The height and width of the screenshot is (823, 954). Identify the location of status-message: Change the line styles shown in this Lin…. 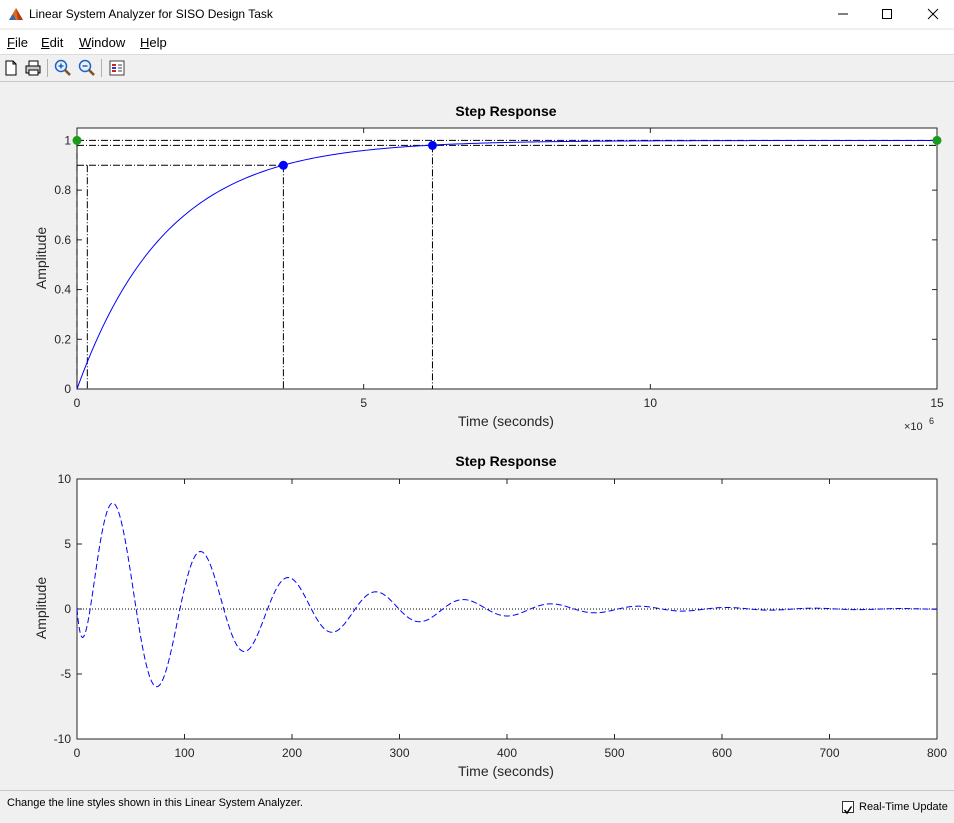
(155, 803).